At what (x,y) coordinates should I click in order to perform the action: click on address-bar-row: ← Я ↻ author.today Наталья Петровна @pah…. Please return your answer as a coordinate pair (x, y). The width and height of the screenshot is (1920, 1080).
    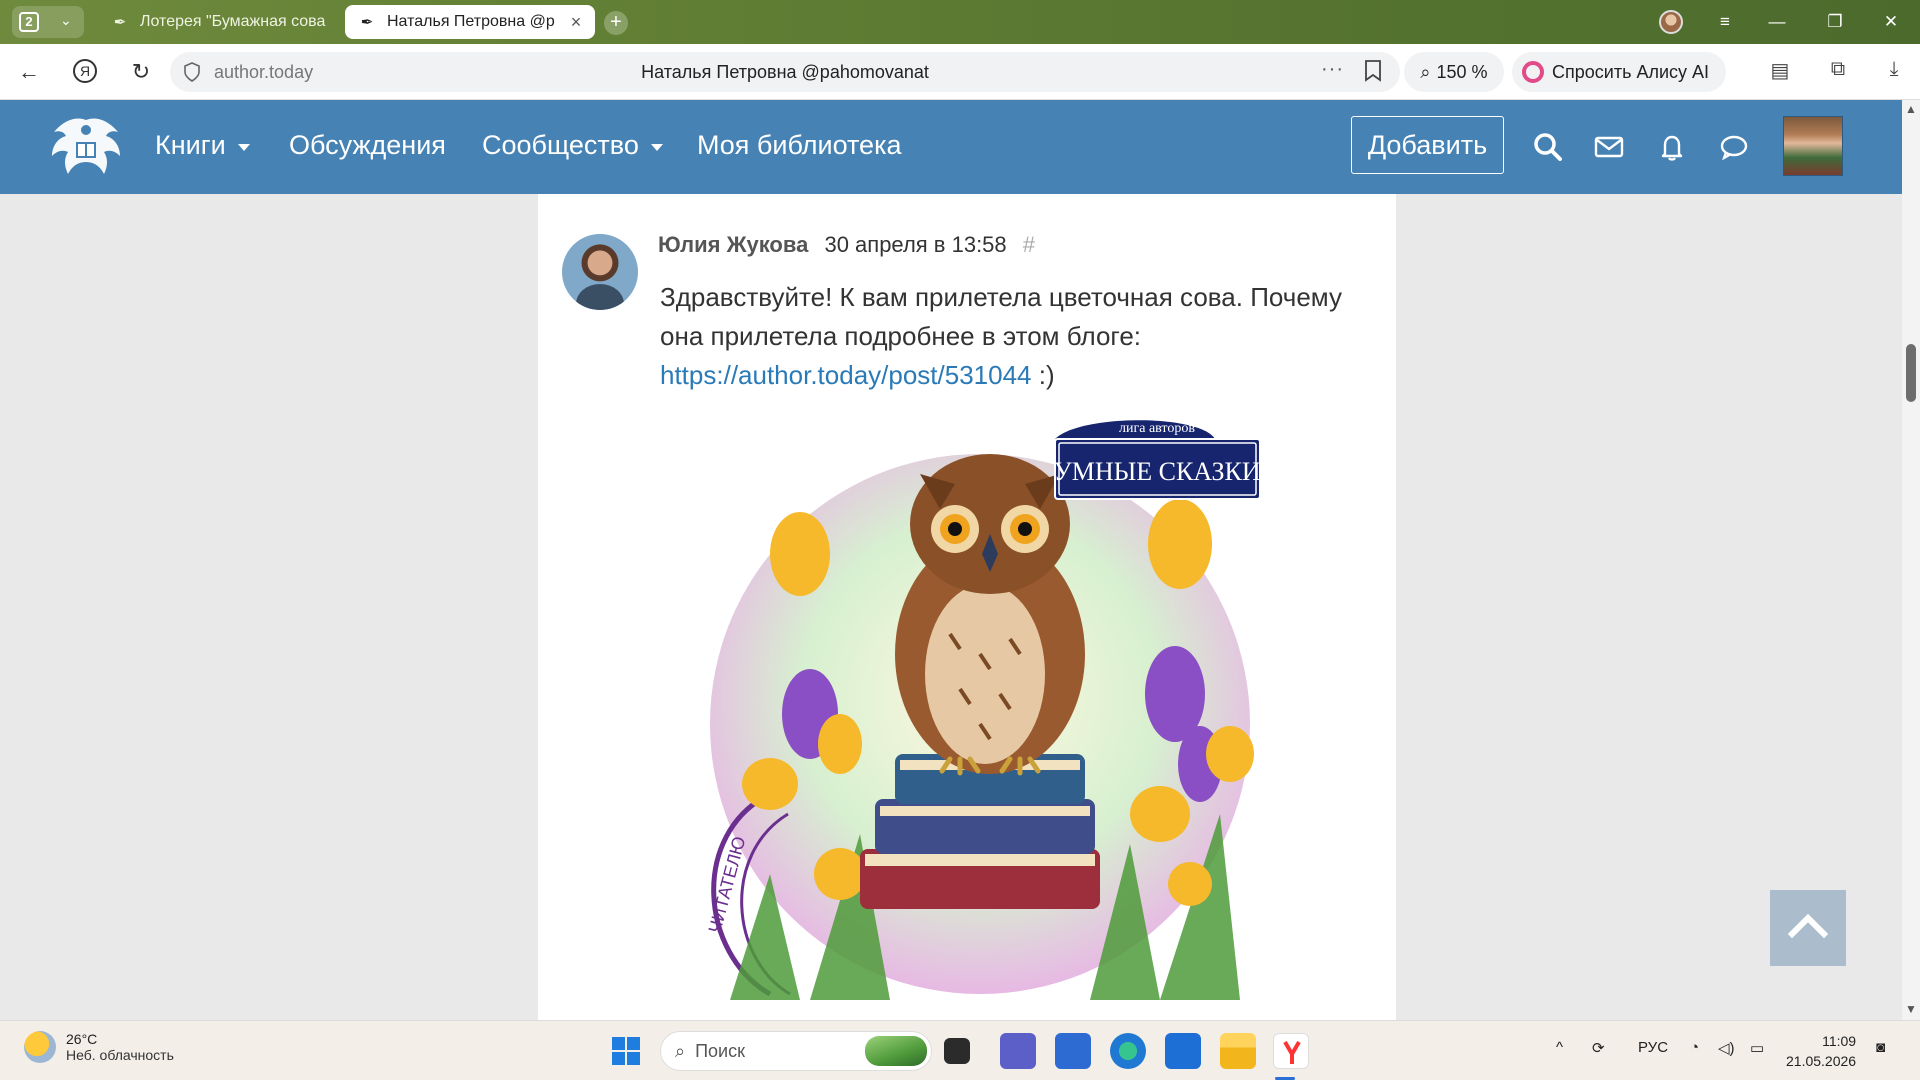
    Looking at the image, I should click on (960, 72).